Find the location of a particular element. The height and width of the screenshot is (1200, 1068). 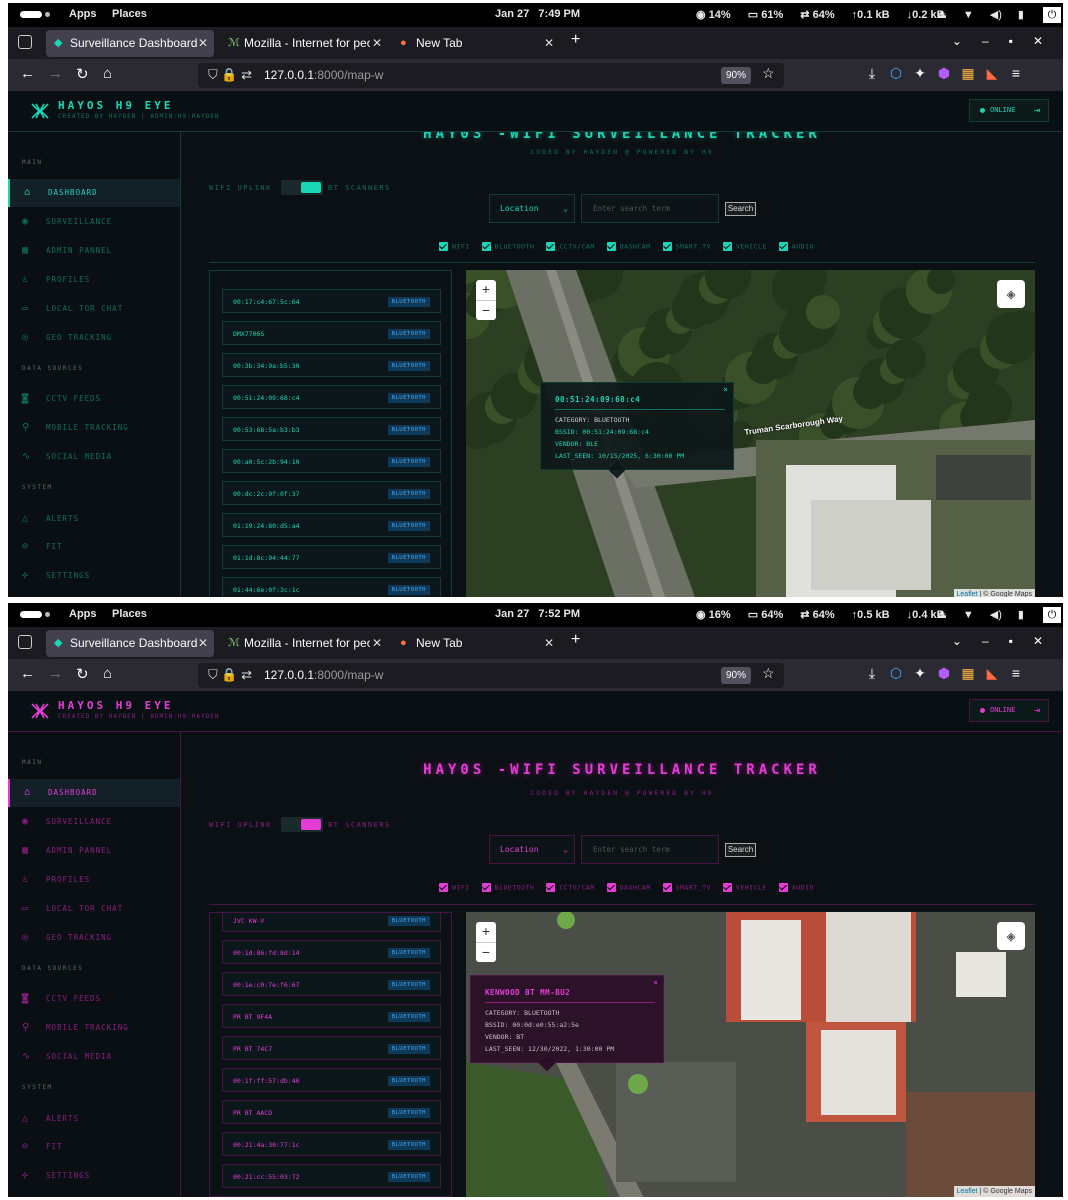

device-list-item: PR BT 74C7 BLUETOOTH is located at coordinates (331, 1048).